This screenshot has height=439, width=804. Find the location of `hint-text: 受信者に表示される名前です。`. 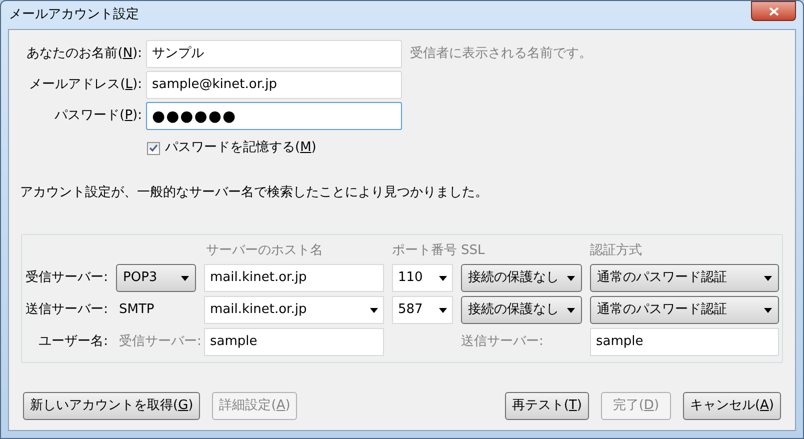

hint-text: 受信者に表示される名前です。 is located at coordinates (501, 54).